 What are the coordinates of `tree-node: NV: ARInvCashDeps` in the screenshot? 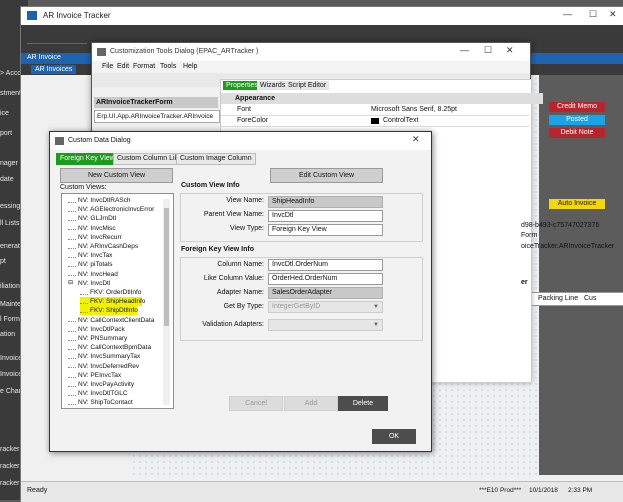 It's located at (103, 246).